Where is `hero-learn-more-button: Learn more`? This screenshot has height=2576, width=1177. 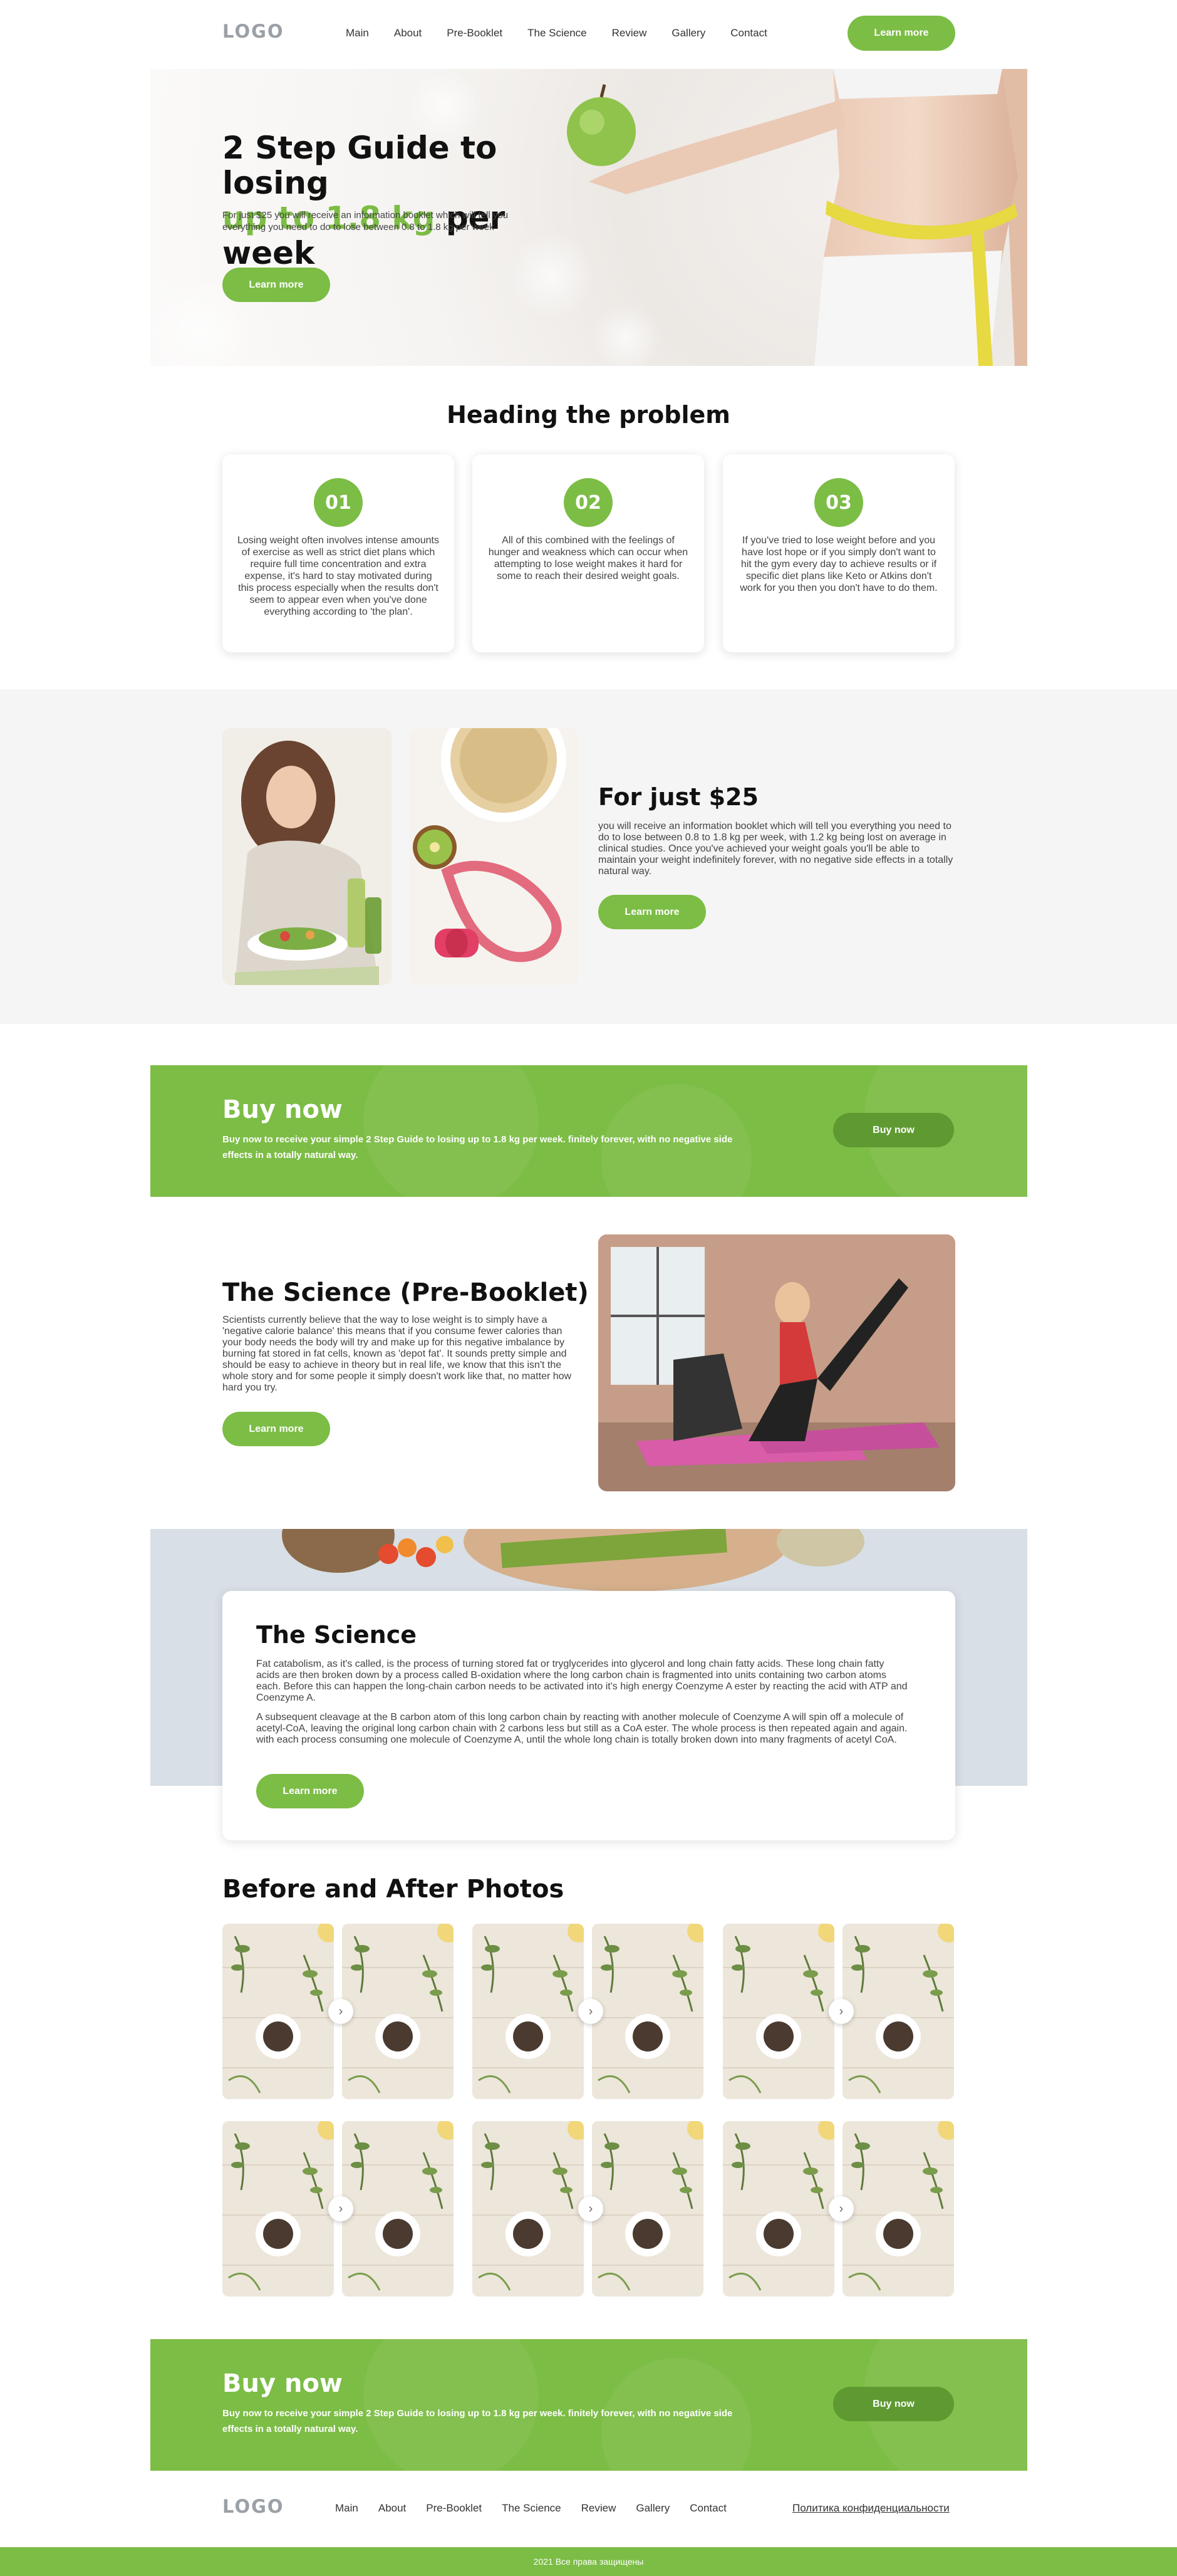 hero-learn-more-button: Learn more is located at coordinates (276, 285).